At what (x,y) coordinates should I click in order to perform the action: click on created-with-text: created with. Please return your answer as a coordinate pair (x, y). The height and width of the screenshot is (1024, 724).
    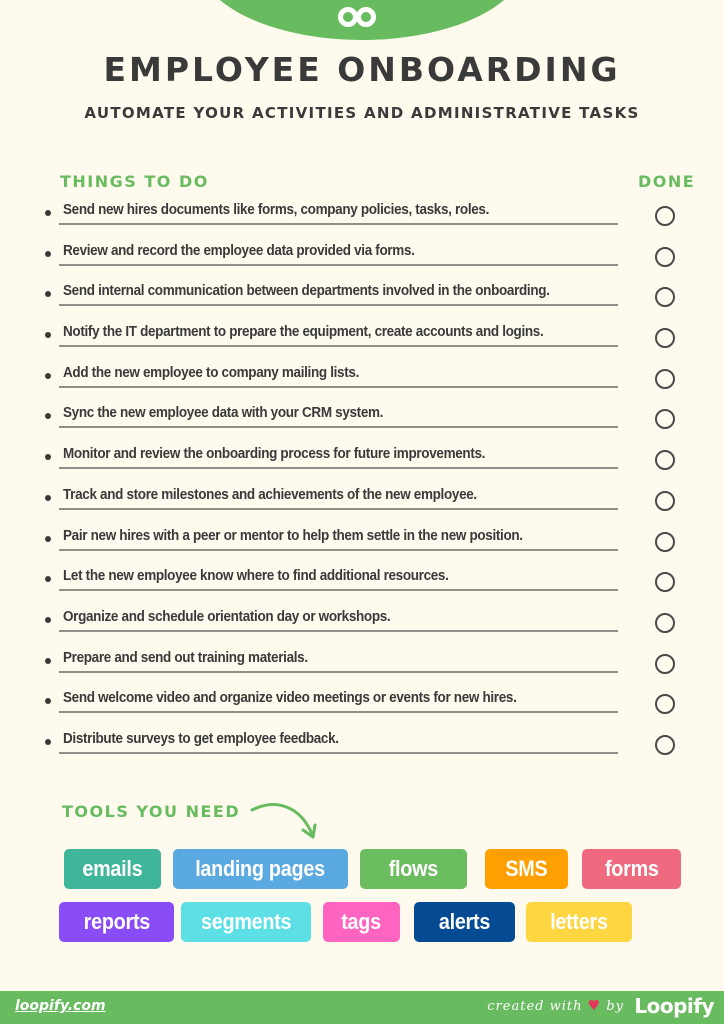
    Looking at the image, I should click on (535, 1006).